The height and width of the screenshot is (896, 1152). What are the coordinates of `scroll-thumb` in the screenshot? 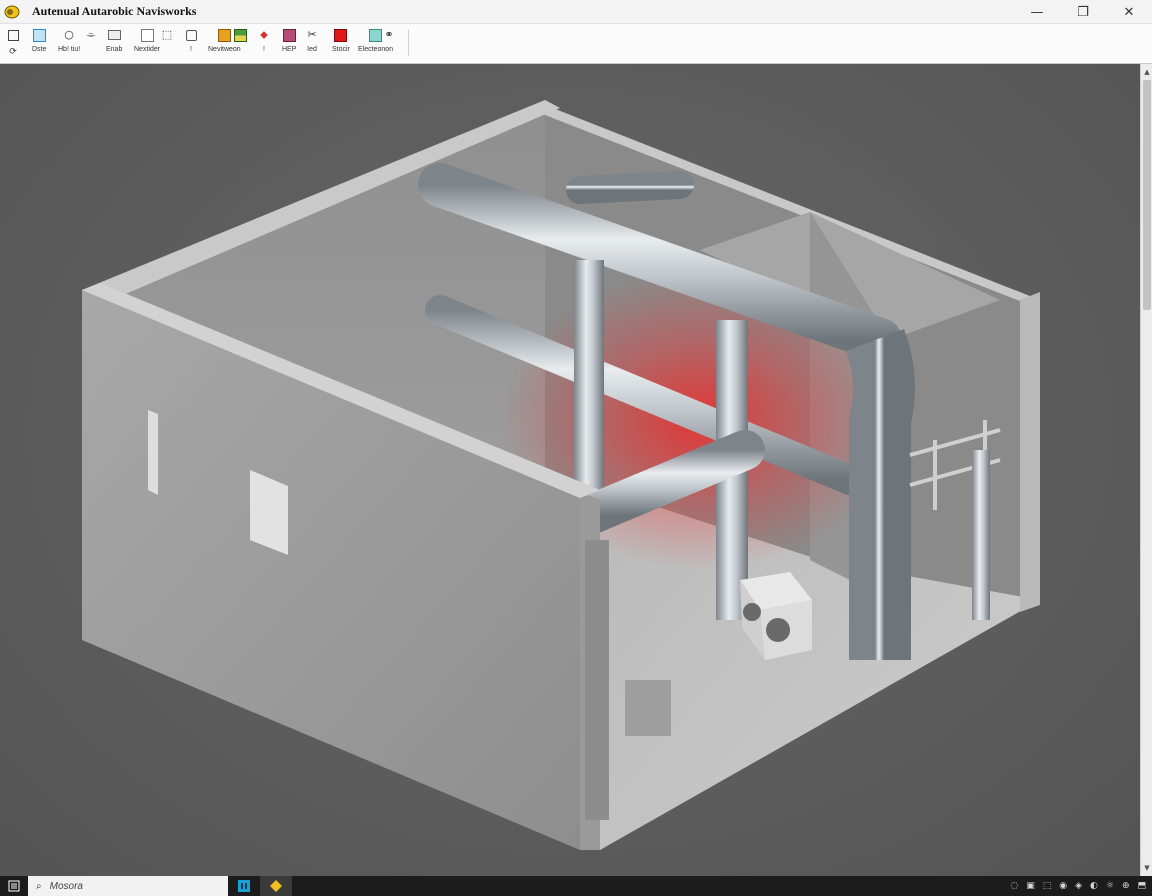 It's located at (1147, 195).